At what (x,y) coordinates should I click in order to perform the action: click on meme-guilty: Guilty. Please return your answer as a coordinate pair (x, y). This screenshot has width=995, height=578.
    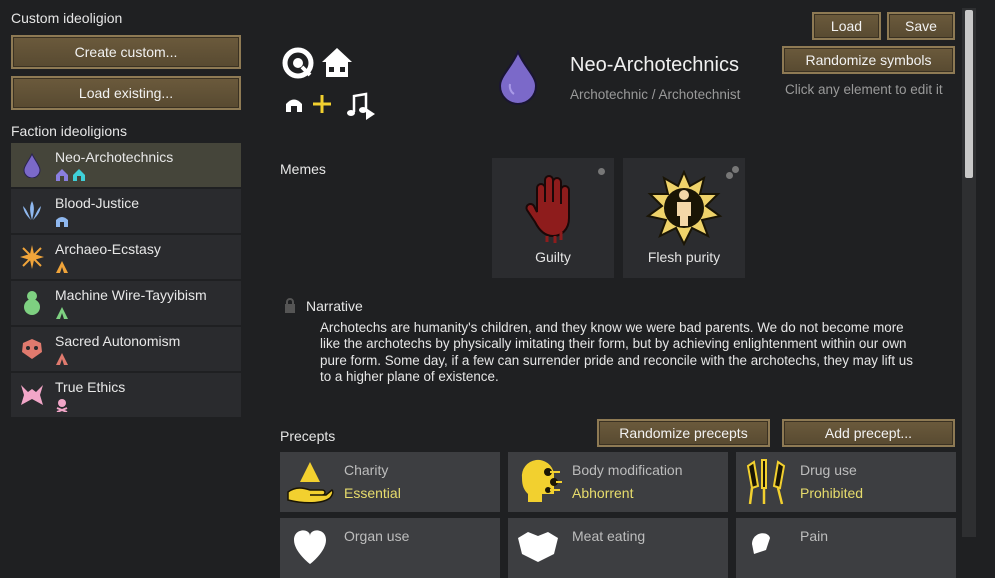
    Looking at the image, I should click on (553, 218).